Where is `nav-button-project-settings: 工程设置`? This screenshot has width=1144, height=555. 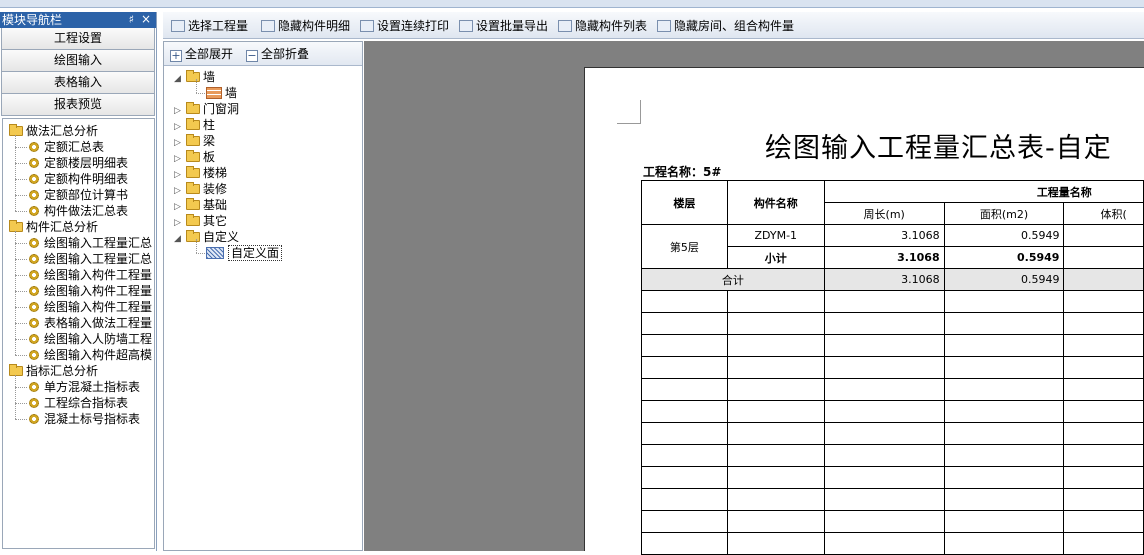 nav-button-project-settings: 工程设置 is located at coordinates (78, 39).